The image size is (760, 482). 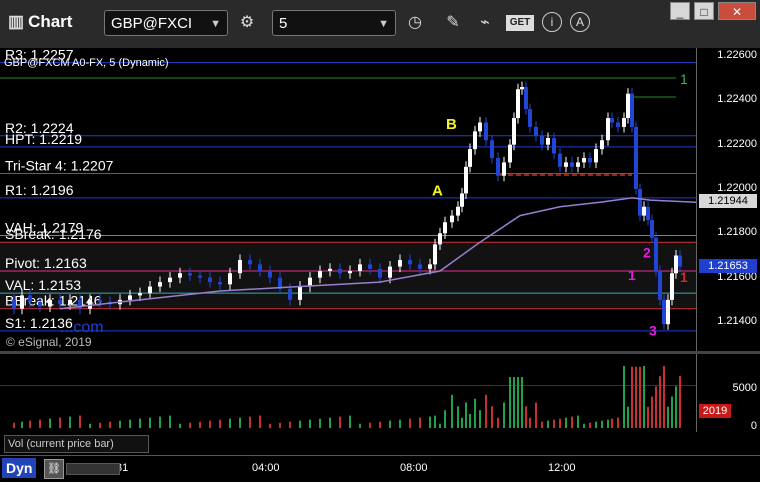 What do you see at coordinates (485, 23) in the screenshot?
I see `line-chart-icon: ⌁` at bounding box center [485, 23].